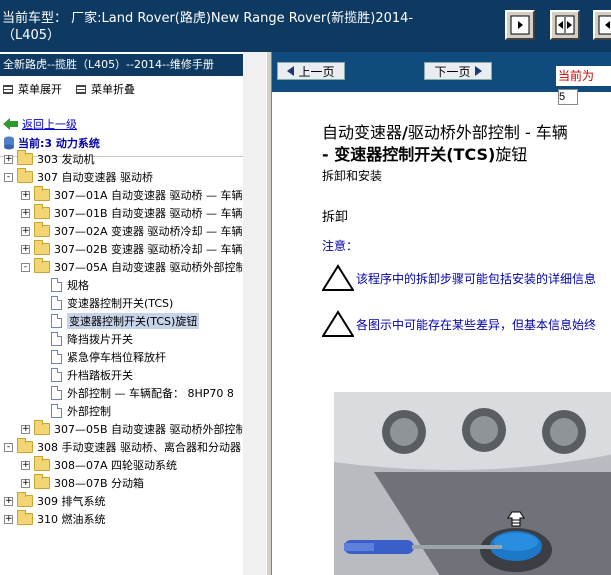 The height and width of the screenshot is (575, 611). I want to click on prev-page-button: 上一页, so click(311, 71).